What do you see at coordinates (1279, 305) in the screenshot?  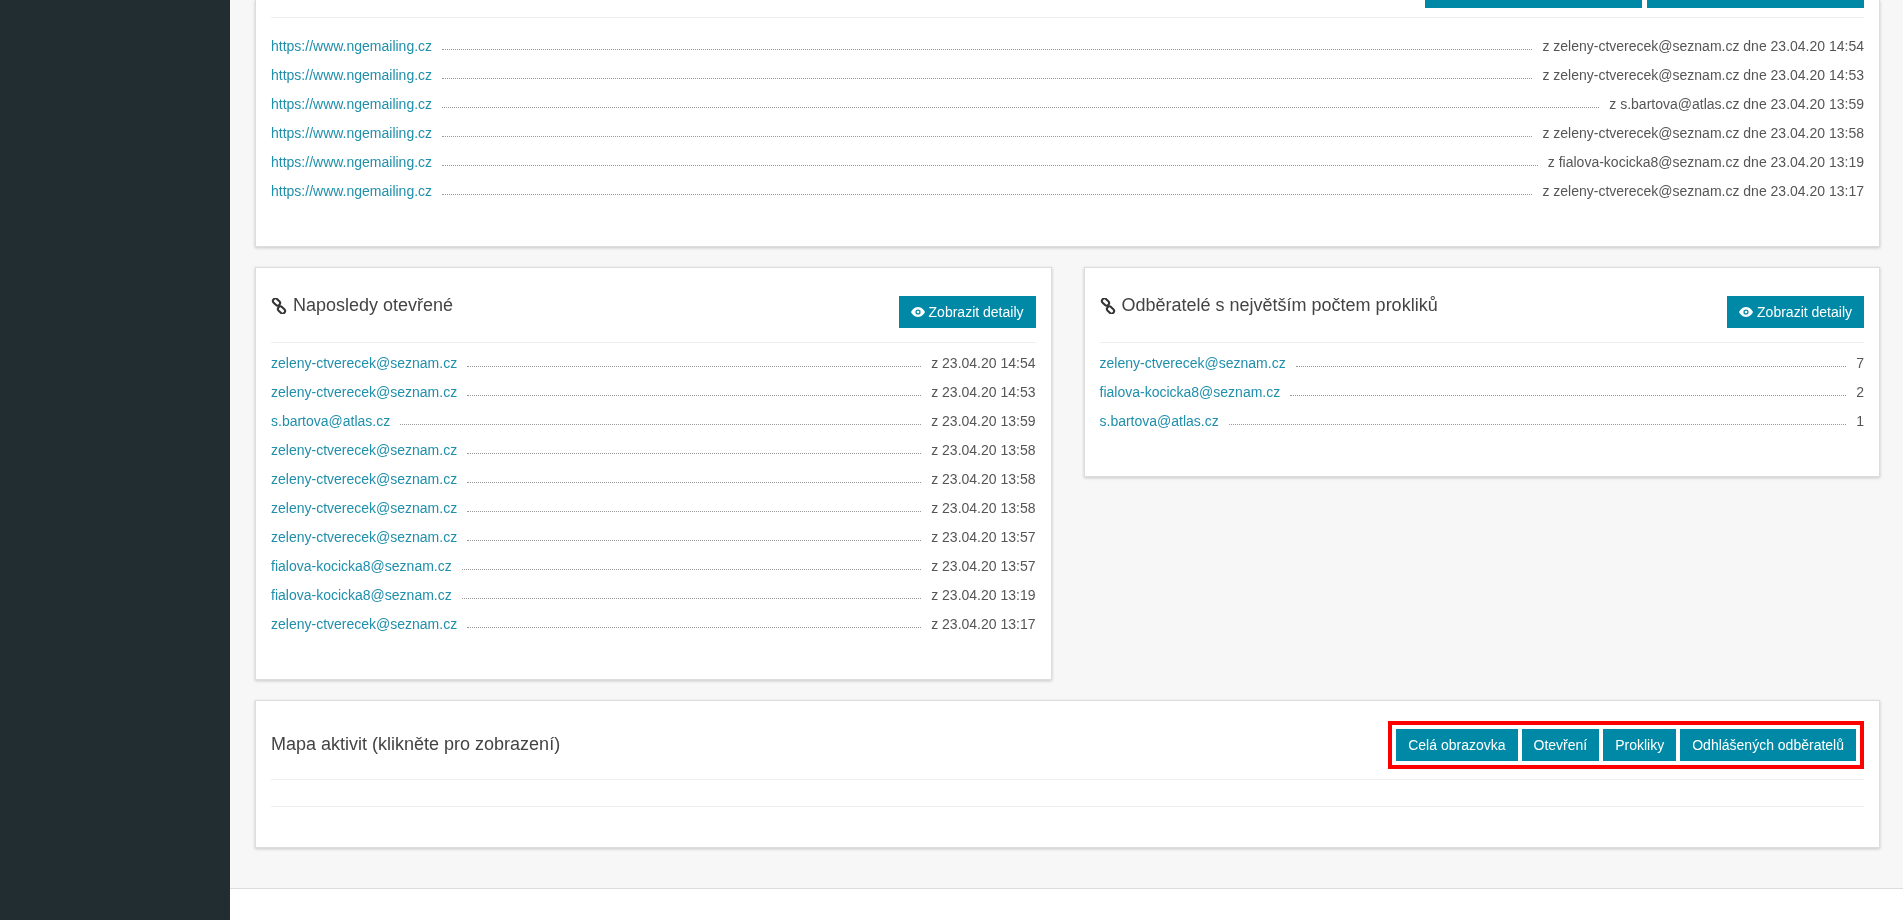 I see `panel-title: Odběratelé s největším počtem prokliků` at bounding box center [1279, 305].